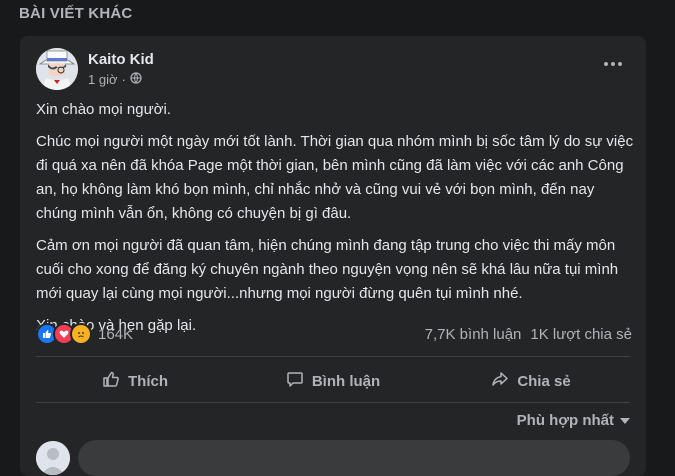 Image resolution: width=675 pixels, height=476 pixels. I want to click on globe-icon, so click(136, 79).